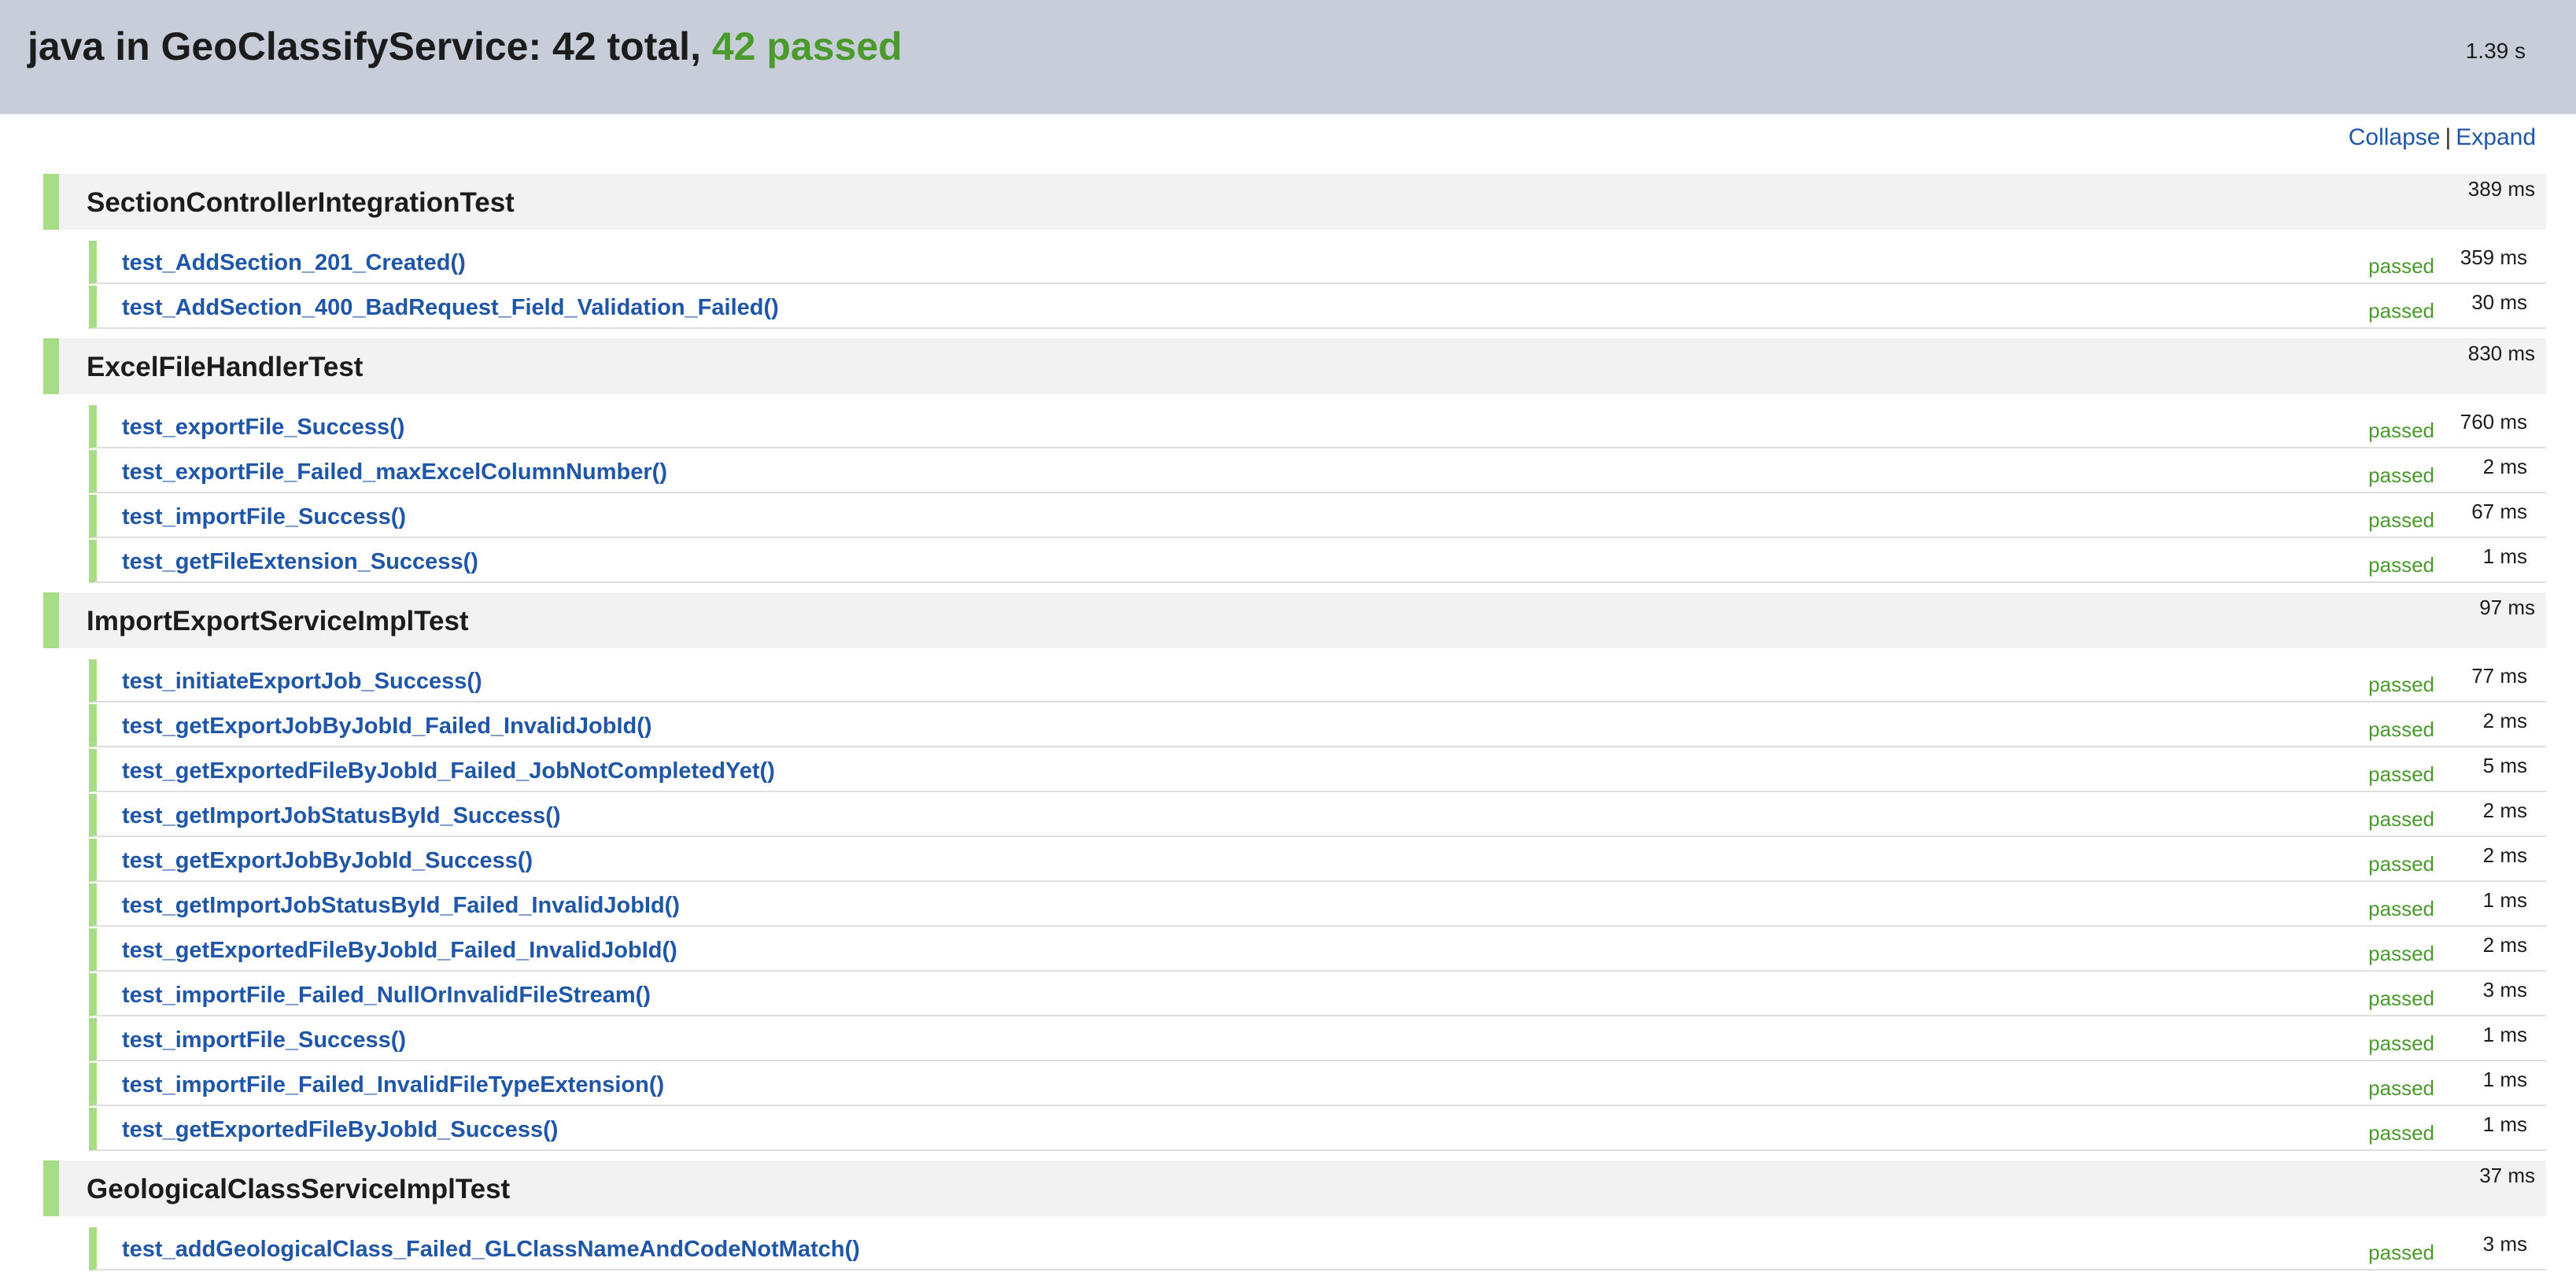 This screenshot has height=1280, width=2576. What do you see at coordinates (2496, 137) in the screenshot?
I see `expand-link: Expand` at bounding box center [2496, 137].